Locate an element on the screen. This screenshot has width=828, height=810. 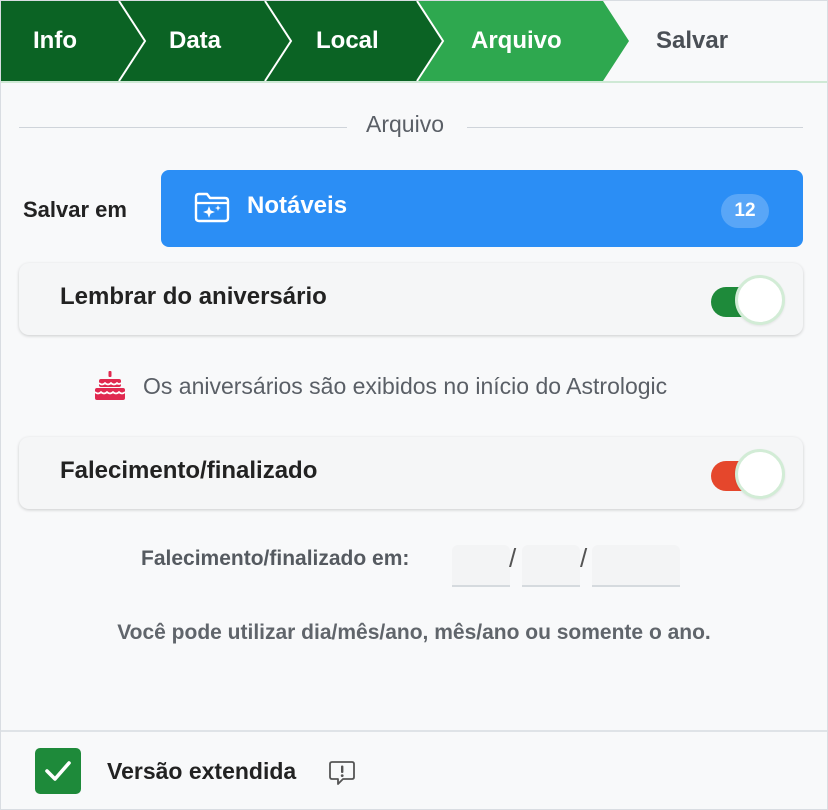
cake-icon is located at coordinates (110, 385).